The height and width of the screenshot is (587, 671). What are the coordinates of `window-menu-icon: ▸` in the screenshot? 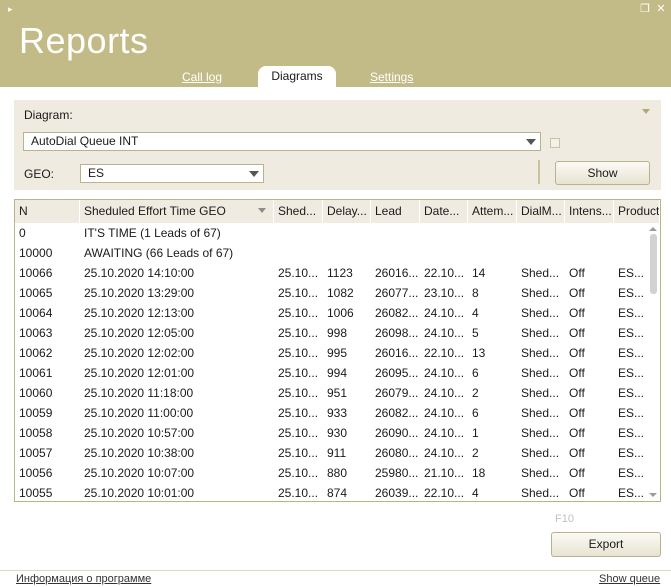 It's located at (10, 9).